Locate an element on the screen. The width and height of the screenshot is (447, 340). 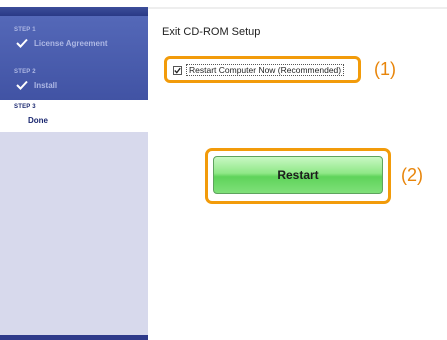
step-1-label: License Agreement is located at coordinates (71, 43).